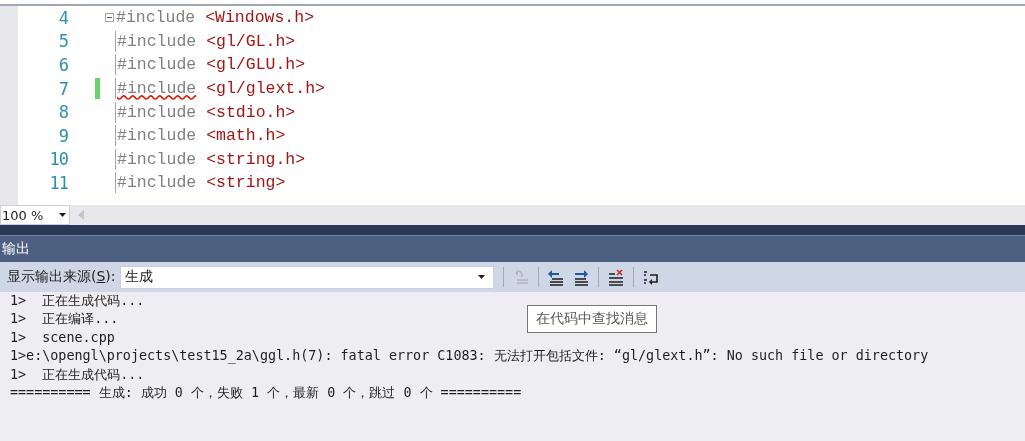  What do you see at coordinates (62, 337) in the screenshot?
I see `output-line: 1> scene.cpp` at bounding box center [62, 337].